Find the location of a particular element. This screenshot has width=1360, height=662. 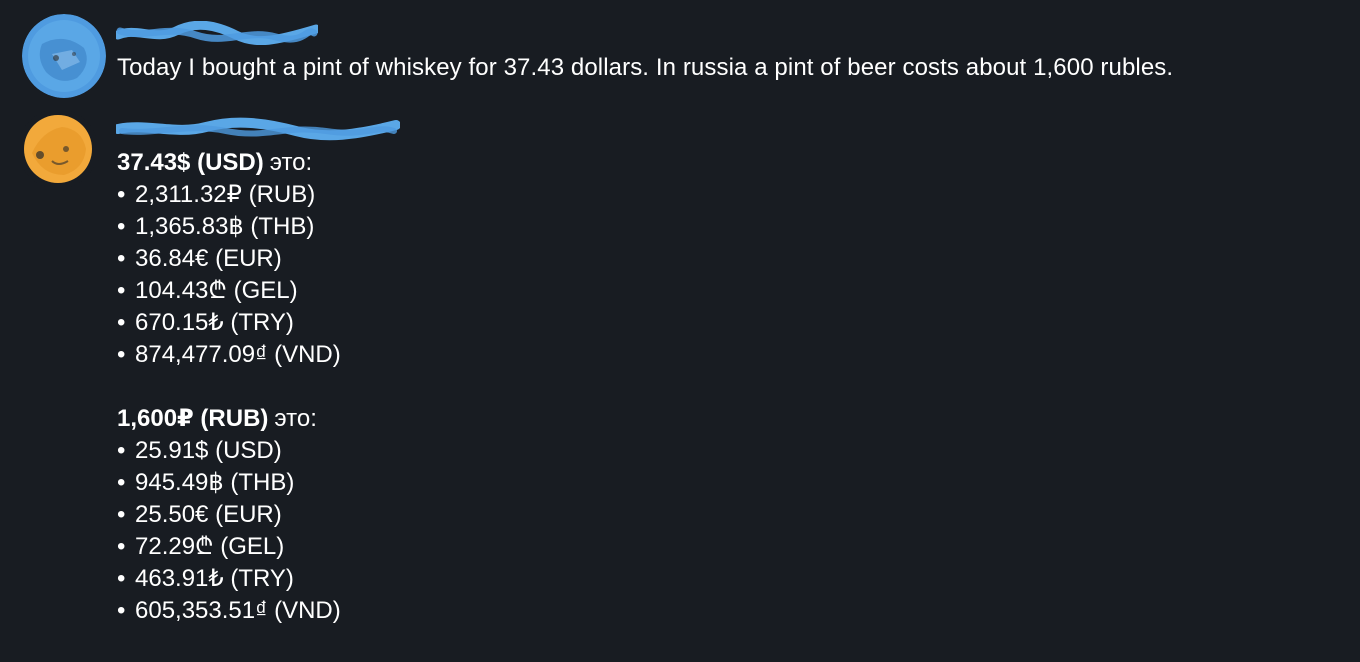

converted-value: 2,311.32₽ (RUB) is located at coordinates (225, 194).